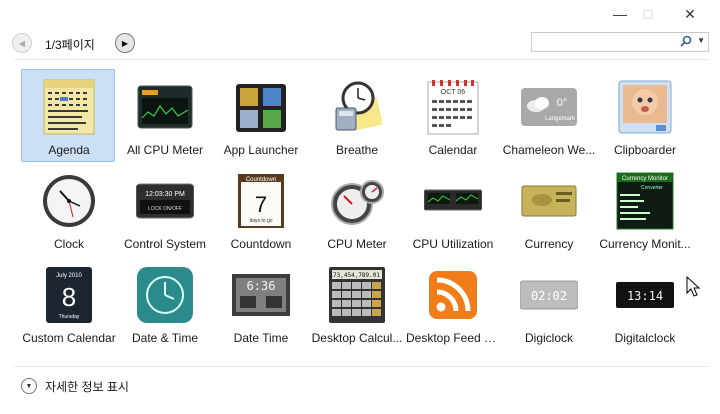  What do you see at coordinates (261, 295) in the screenshot?
I see `digital-date-time-icon: 6:36` at bounding box center [261, 295].